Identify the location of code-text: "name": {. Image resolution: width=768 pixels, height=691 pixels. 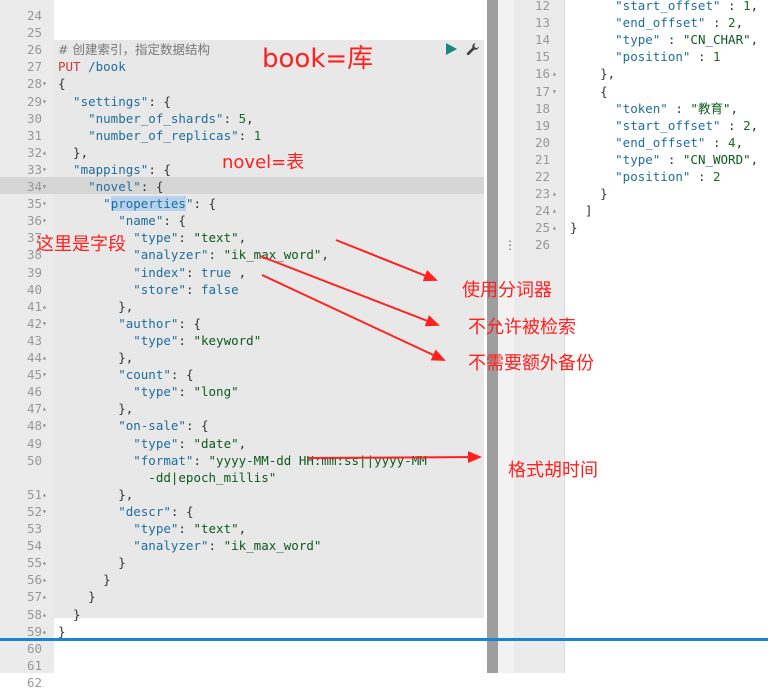
(122, 220).